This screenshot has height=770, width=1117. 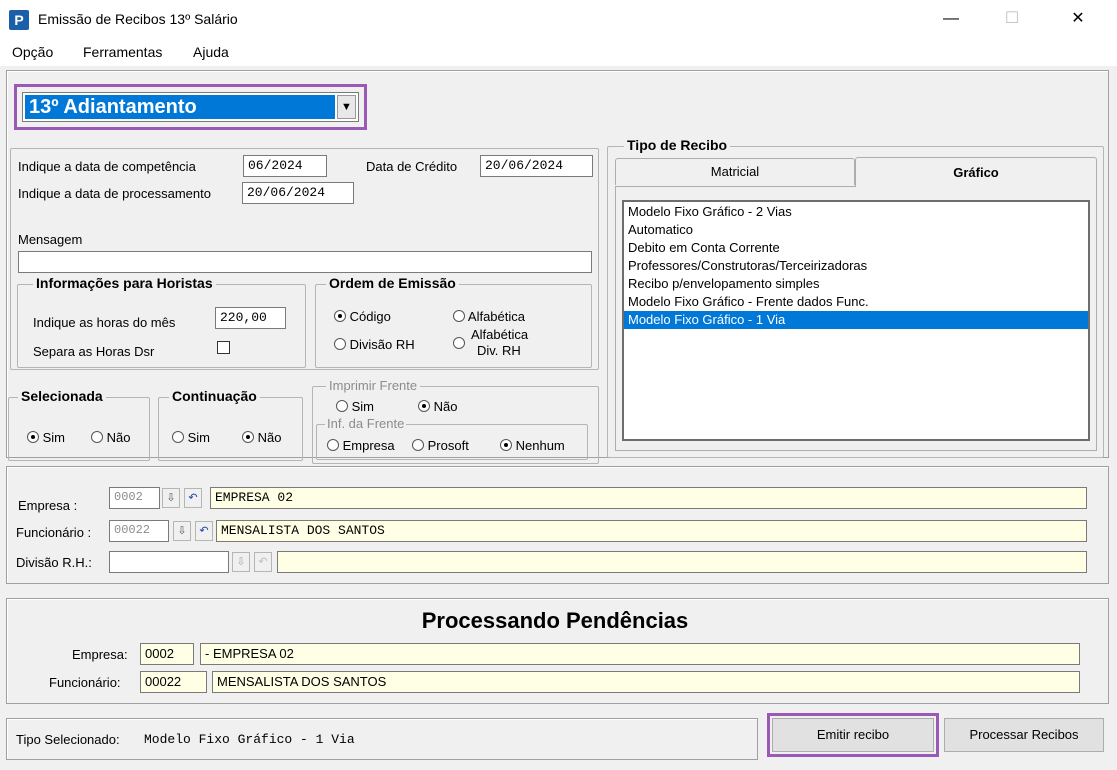 I want to click on ordem-alfa-div-label: Alfabética Div. RH, so click(x=500, y=342).